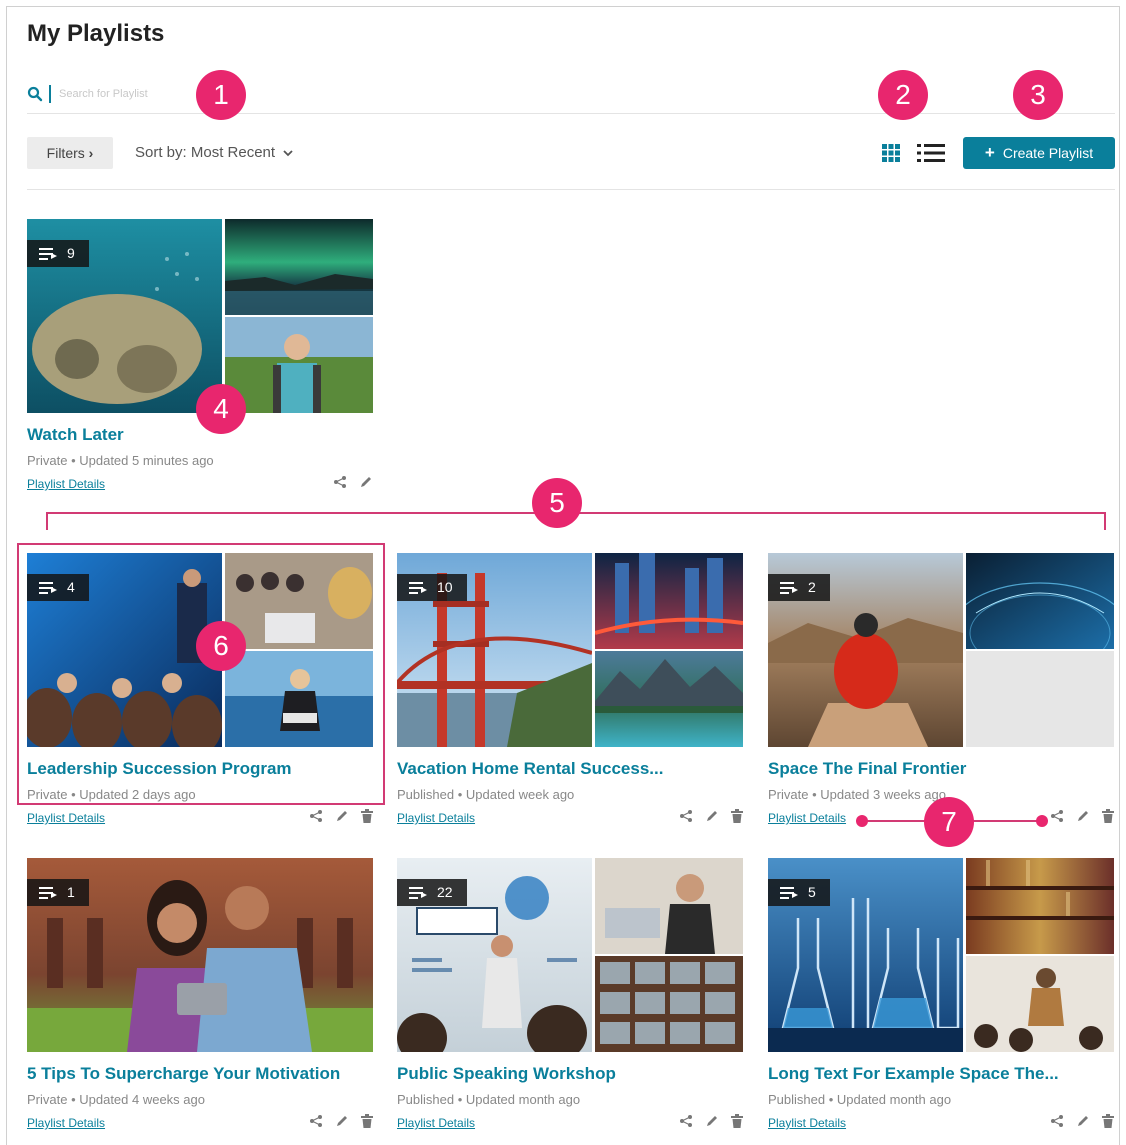  Describe the element at coordinates (941, 955) in the screenshot. I see `playlist-thumbnails: 5` at that location.